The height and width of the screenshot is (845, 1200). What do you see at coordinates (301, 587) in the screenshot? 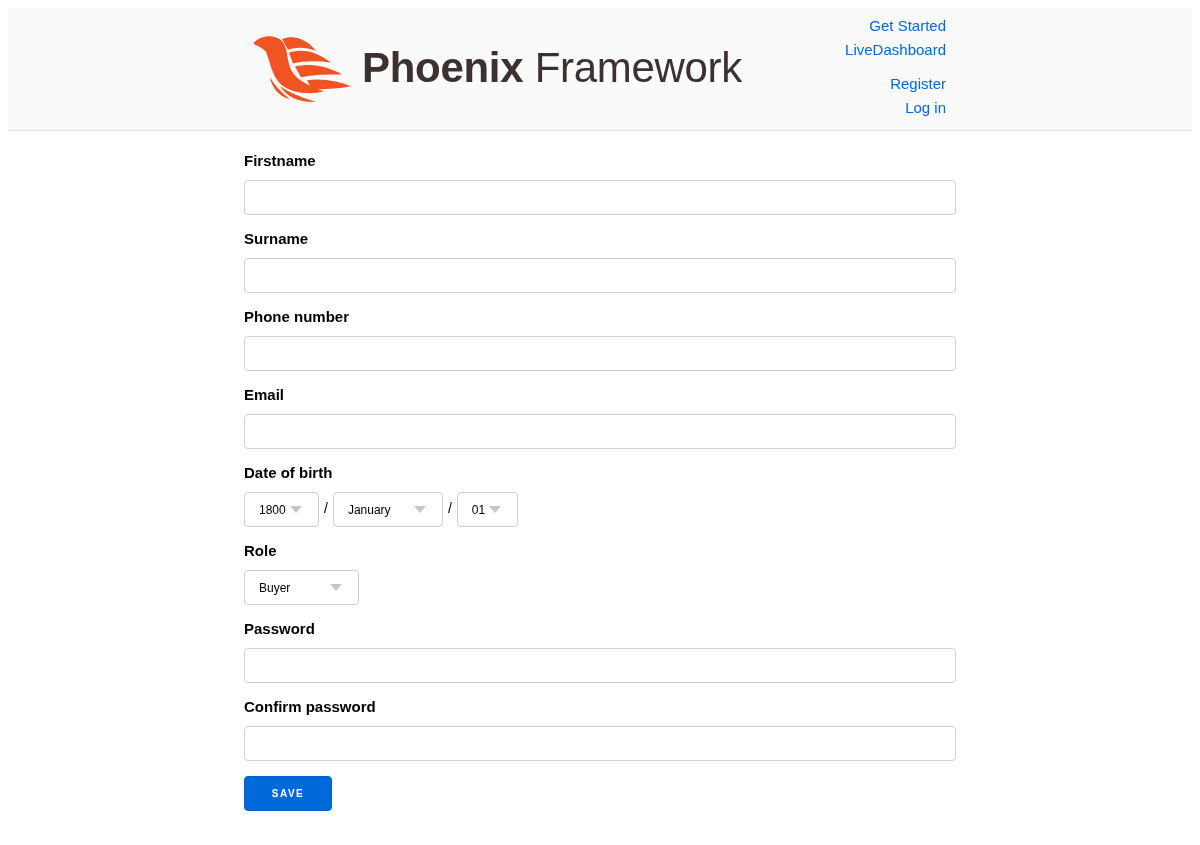
I see `dropdown: Buyer` at bounding box center [301, 587].